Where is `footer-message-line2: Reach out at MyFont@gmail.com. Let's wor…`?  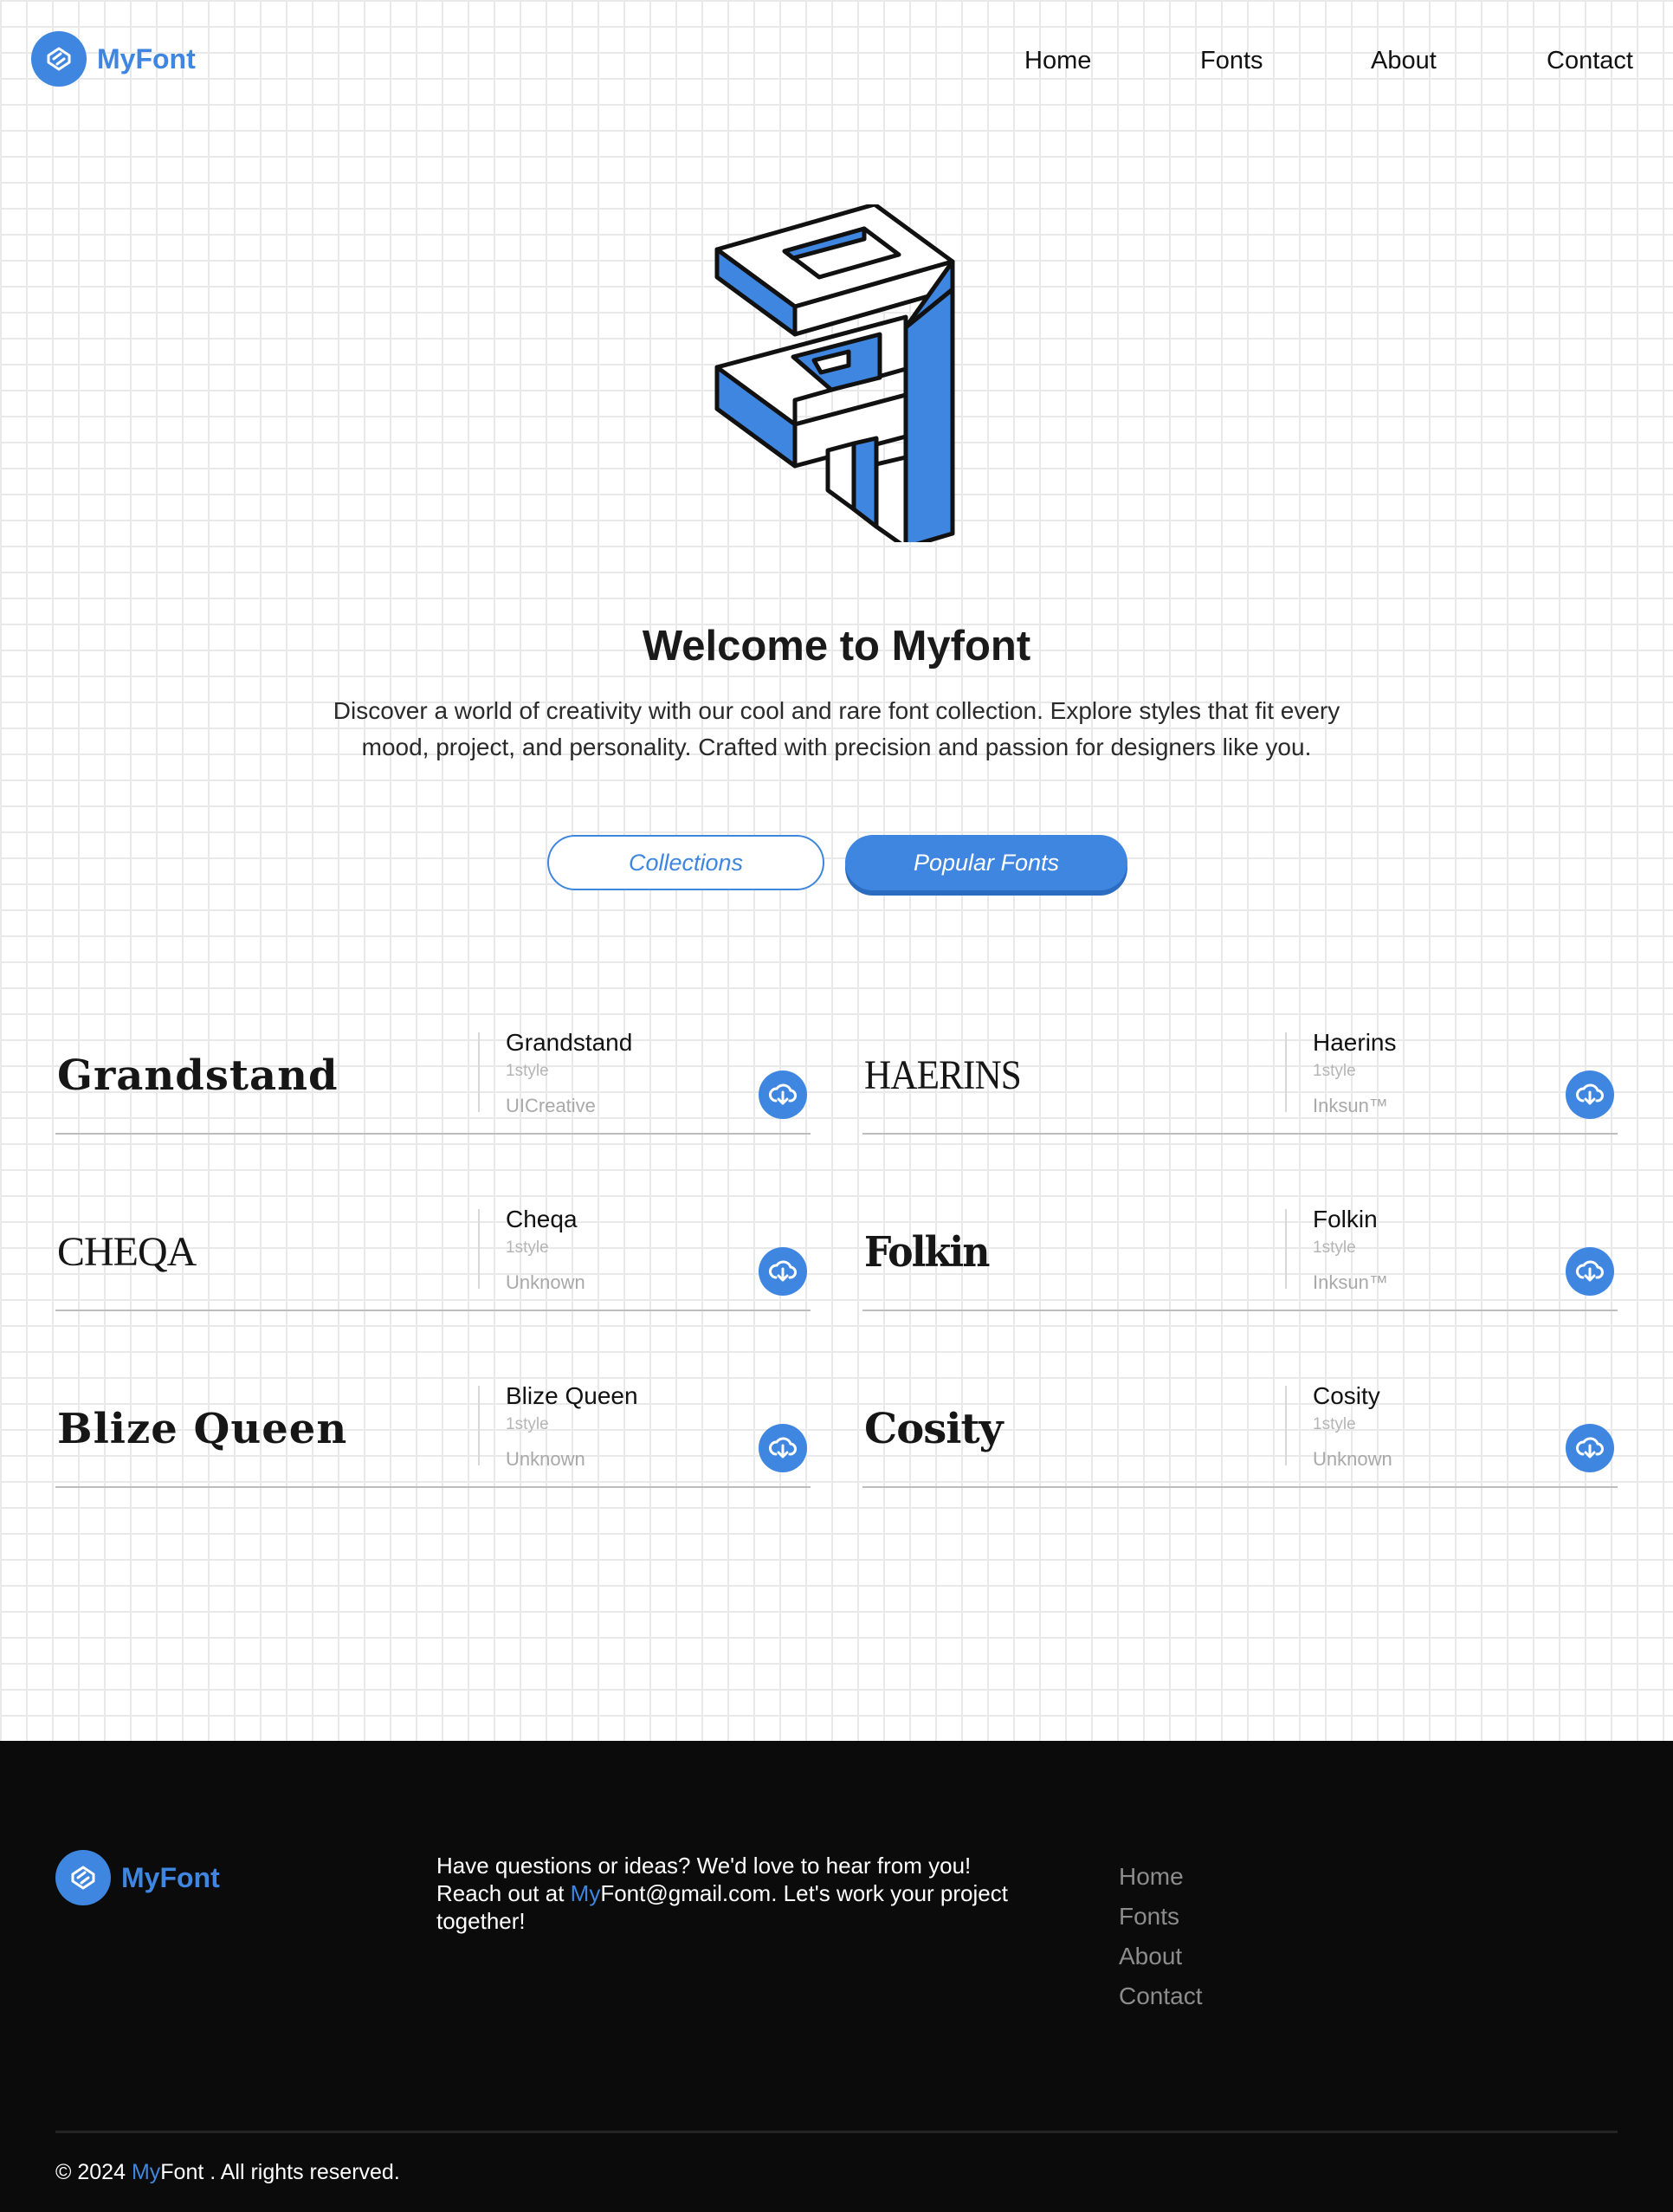 footer-message-line2: Reach out at MyFont@gmail.com. Let's wor… is located at coordinates (722, 1907).